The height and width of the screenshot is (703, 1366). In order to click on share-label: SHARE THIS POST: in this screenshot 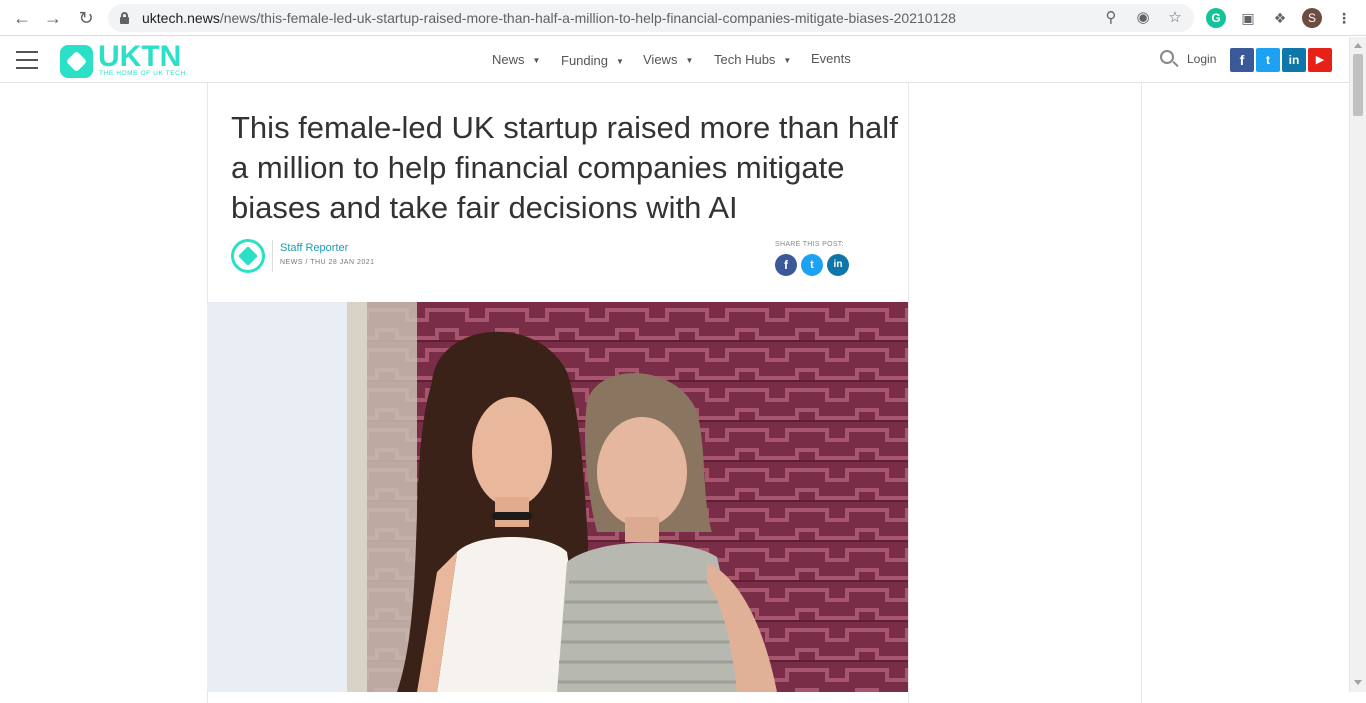, I will do `click(809, 244)`.